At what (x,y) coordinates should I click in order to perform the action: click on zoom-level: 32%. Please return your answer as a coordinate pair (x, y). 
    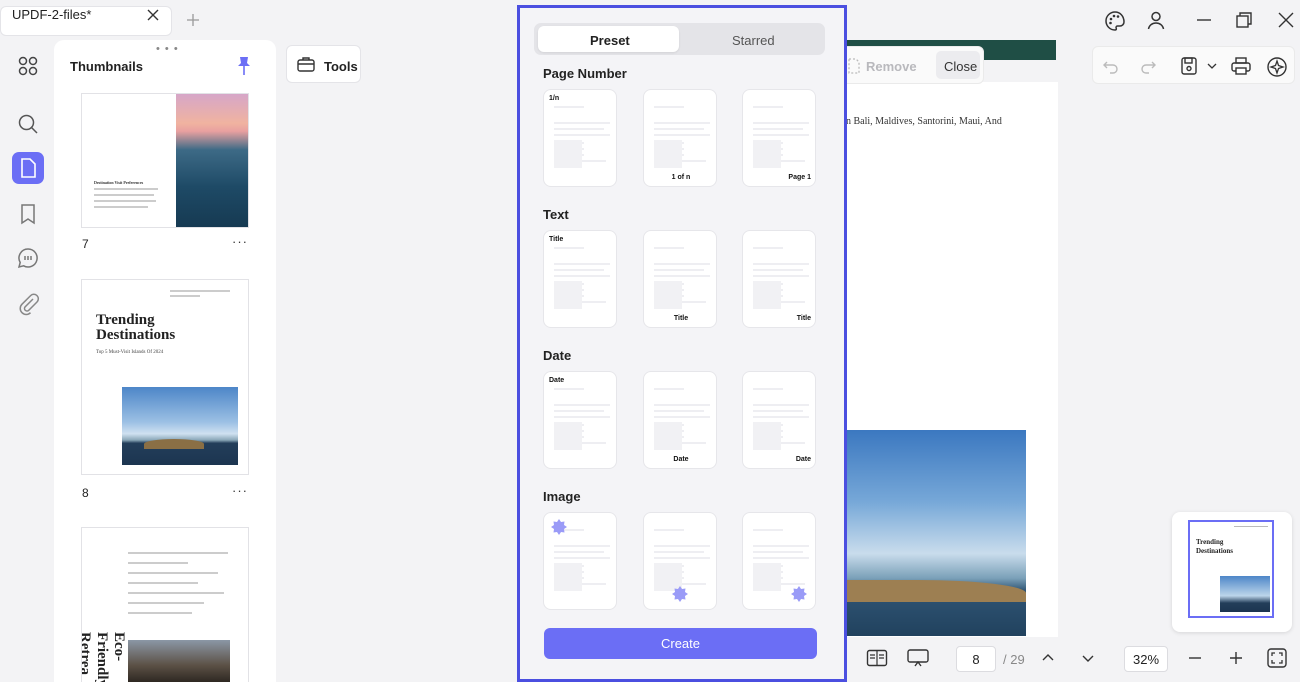
    Looking at the image, I should click on (1146, 659).